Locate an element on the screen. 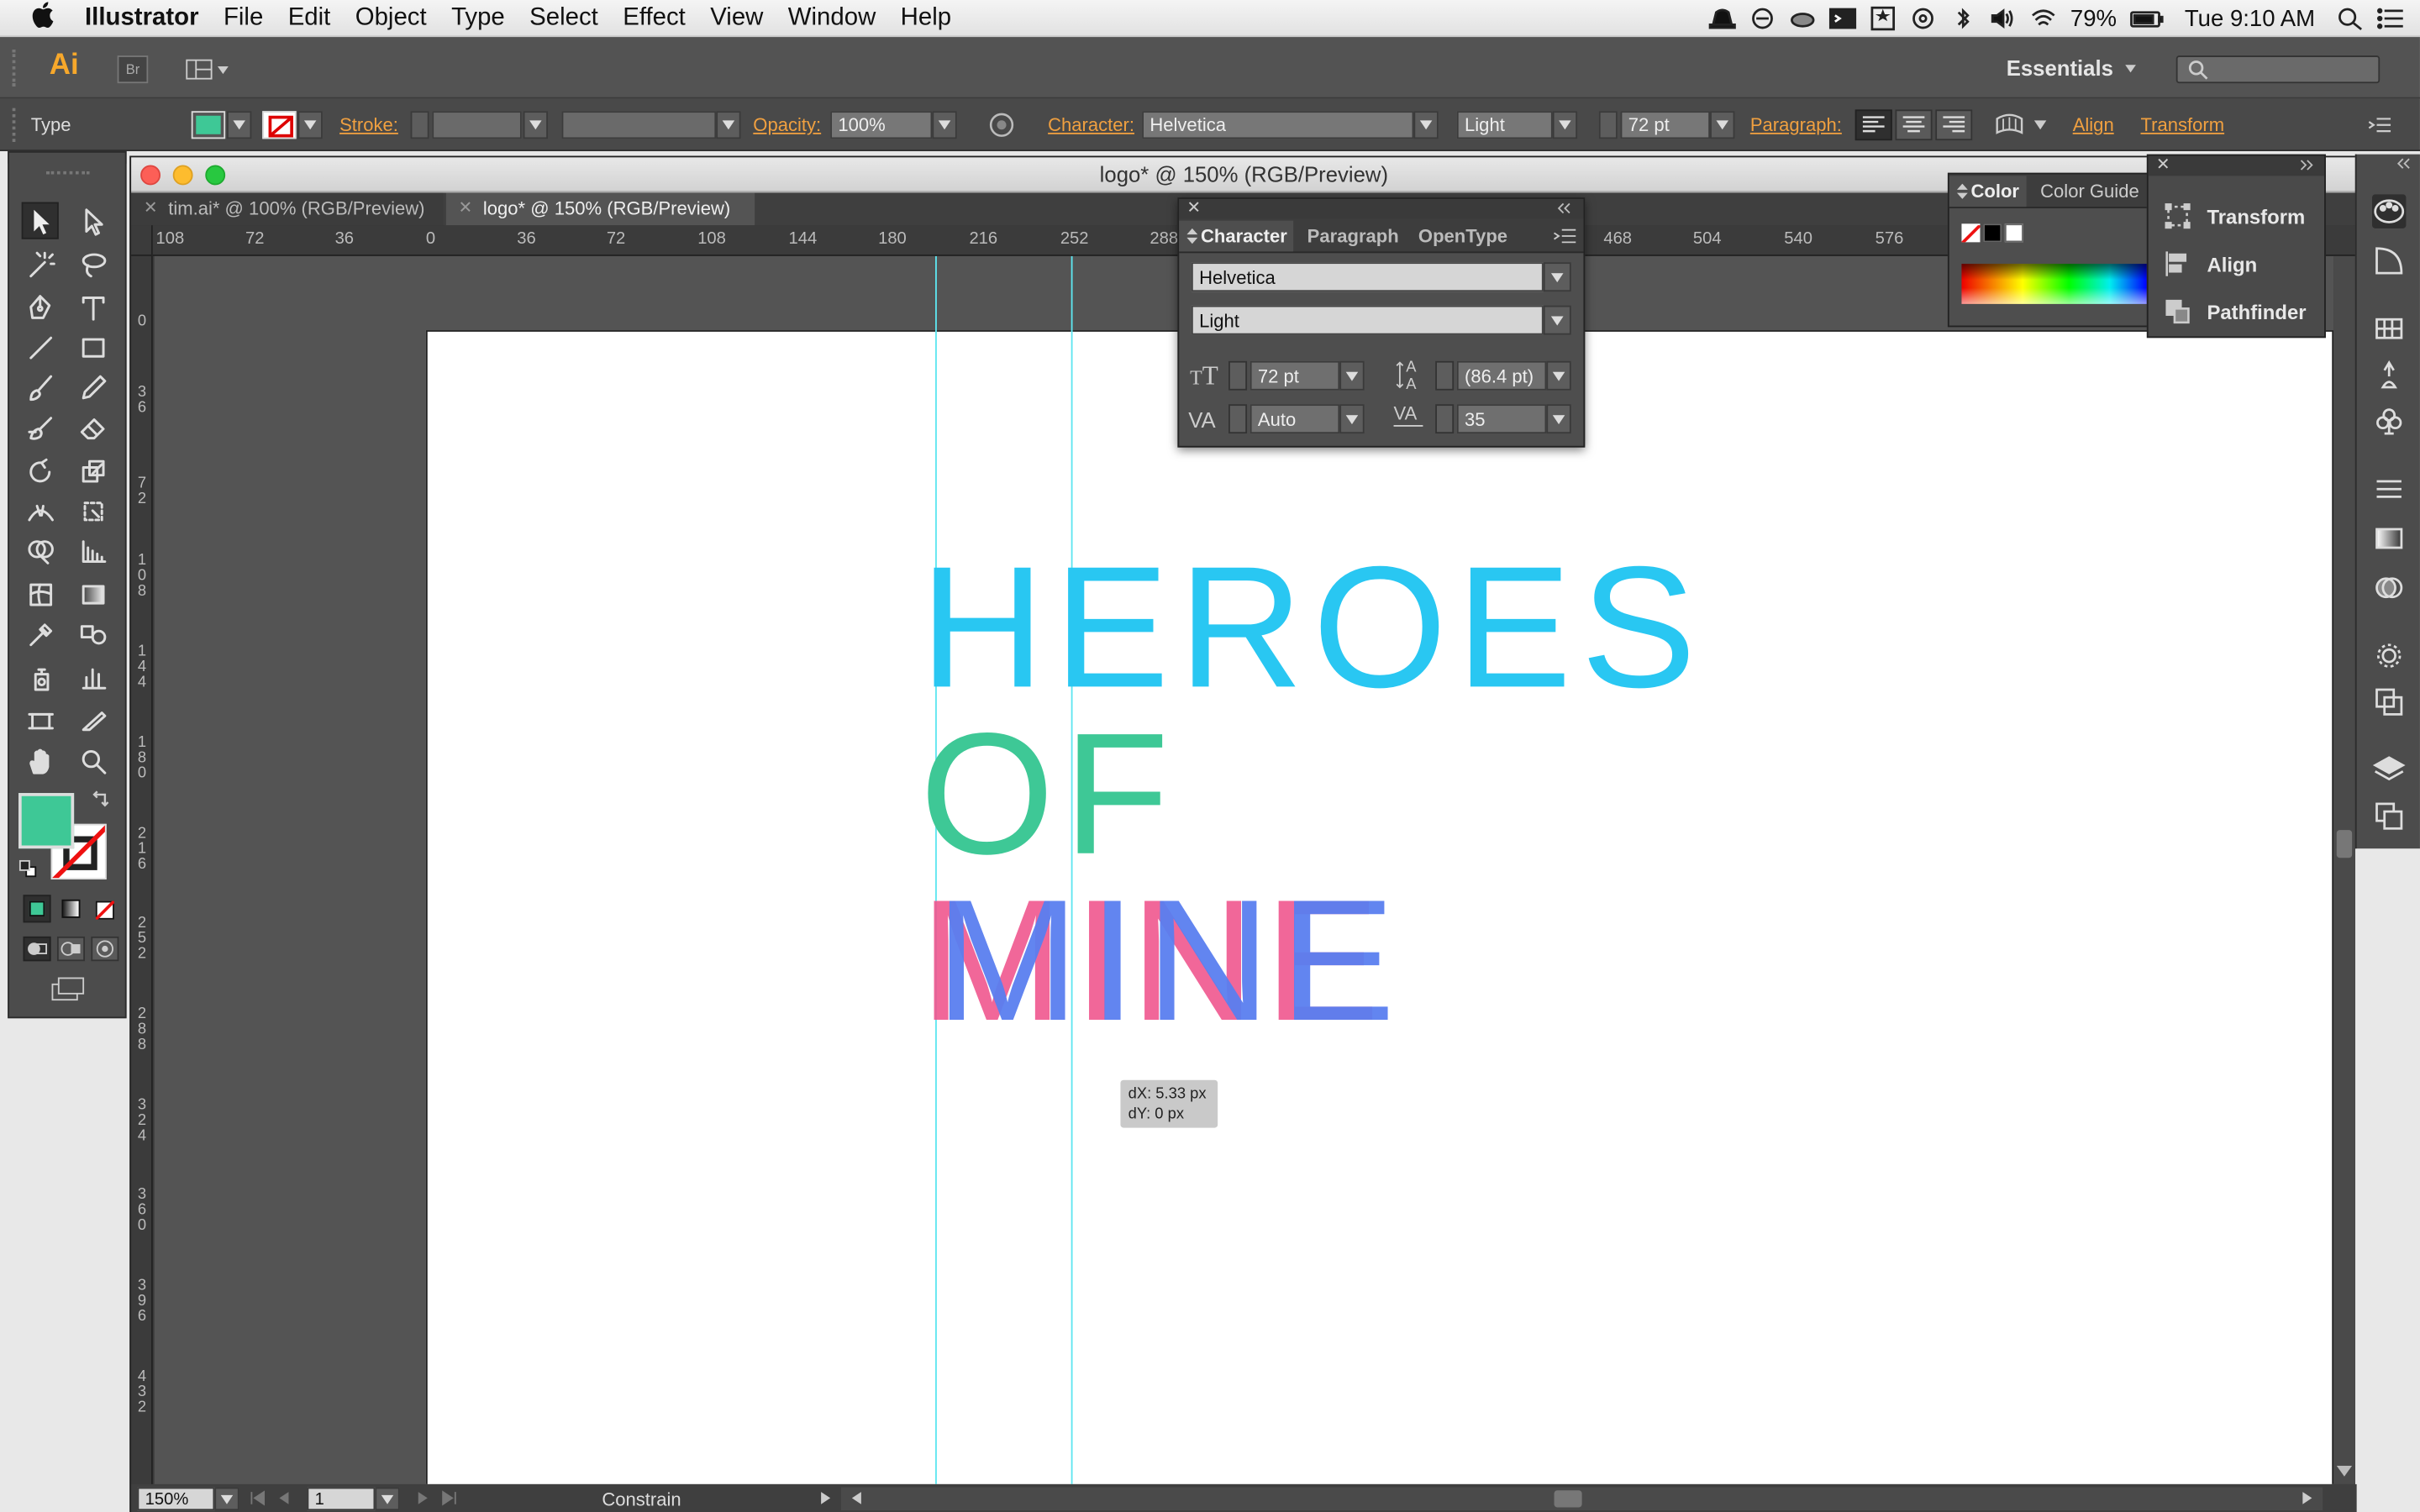 The image size is (2420, 1512). status-mode-text: Constrain is located at coordinates (642, 1499).